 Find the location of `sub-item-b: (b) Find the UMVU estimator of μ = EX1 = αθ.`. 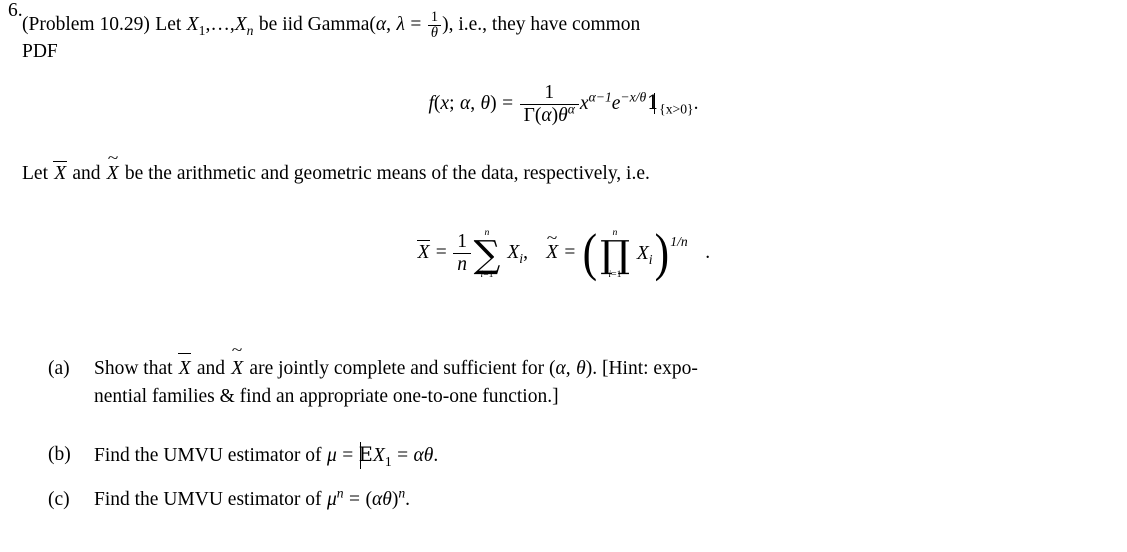

sub-item-b: (b) Find the UMVU estimator of μ = EX1 = αθ. is located at coordinates (568, 455).